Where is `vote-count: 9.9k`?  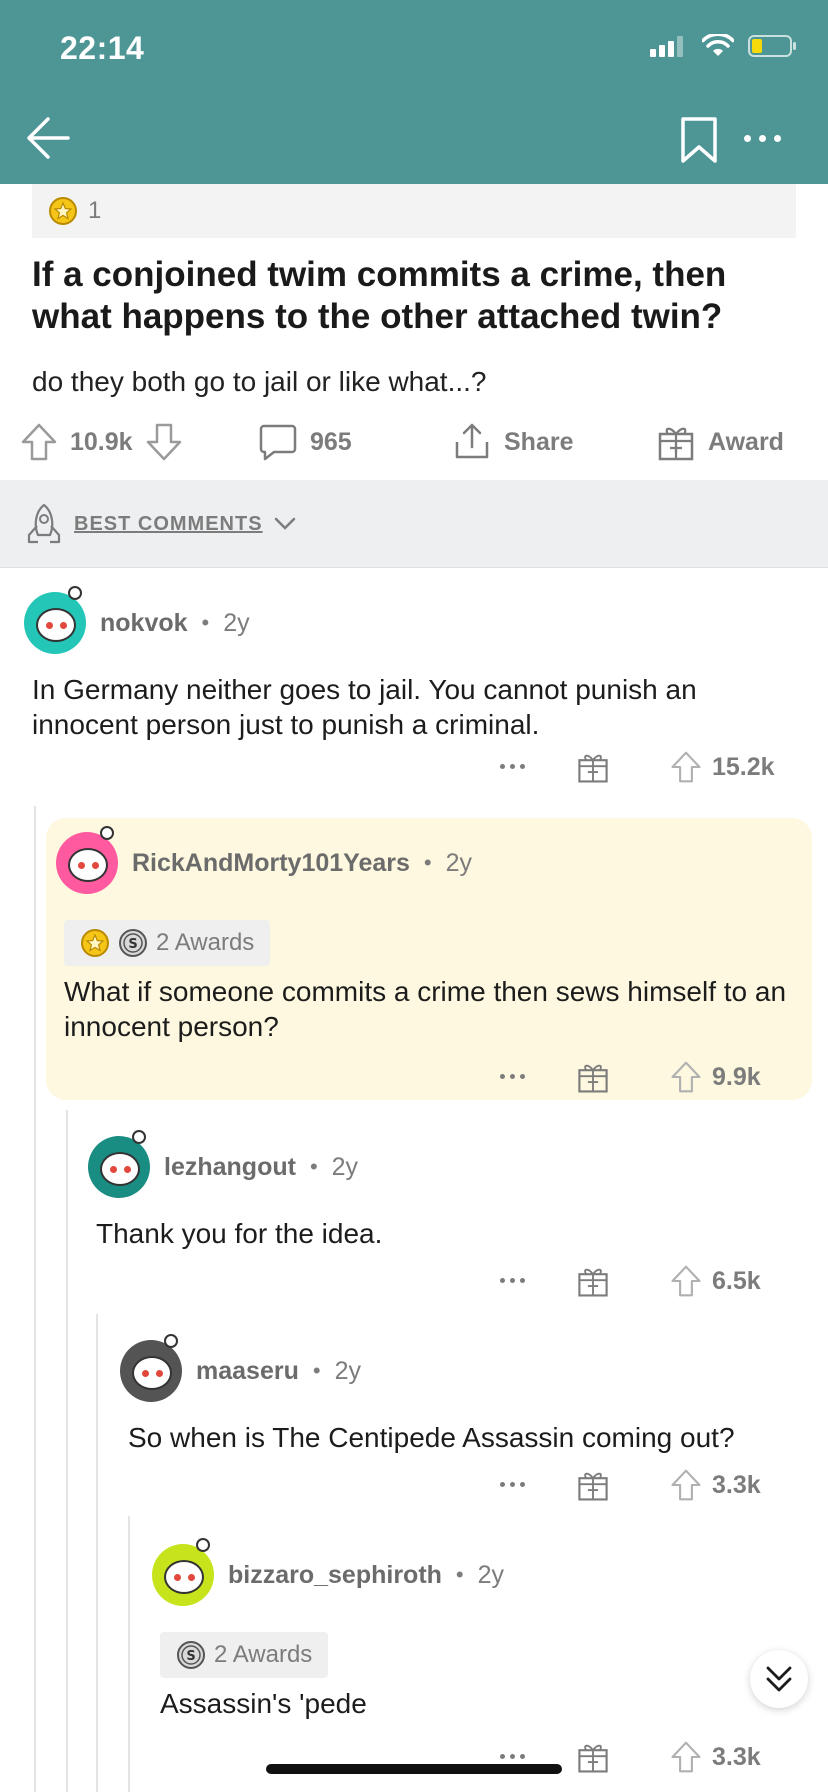
vote-count: 9.9k is located at coordinates (736, 1076).